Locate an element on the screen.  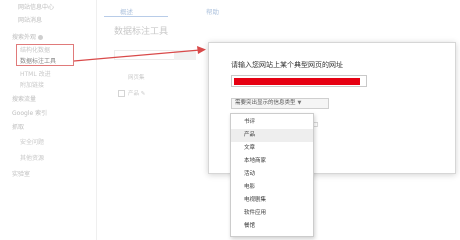
sidebar-item-search-traffic: 搜索流量 is located at coordinates (24, 98).